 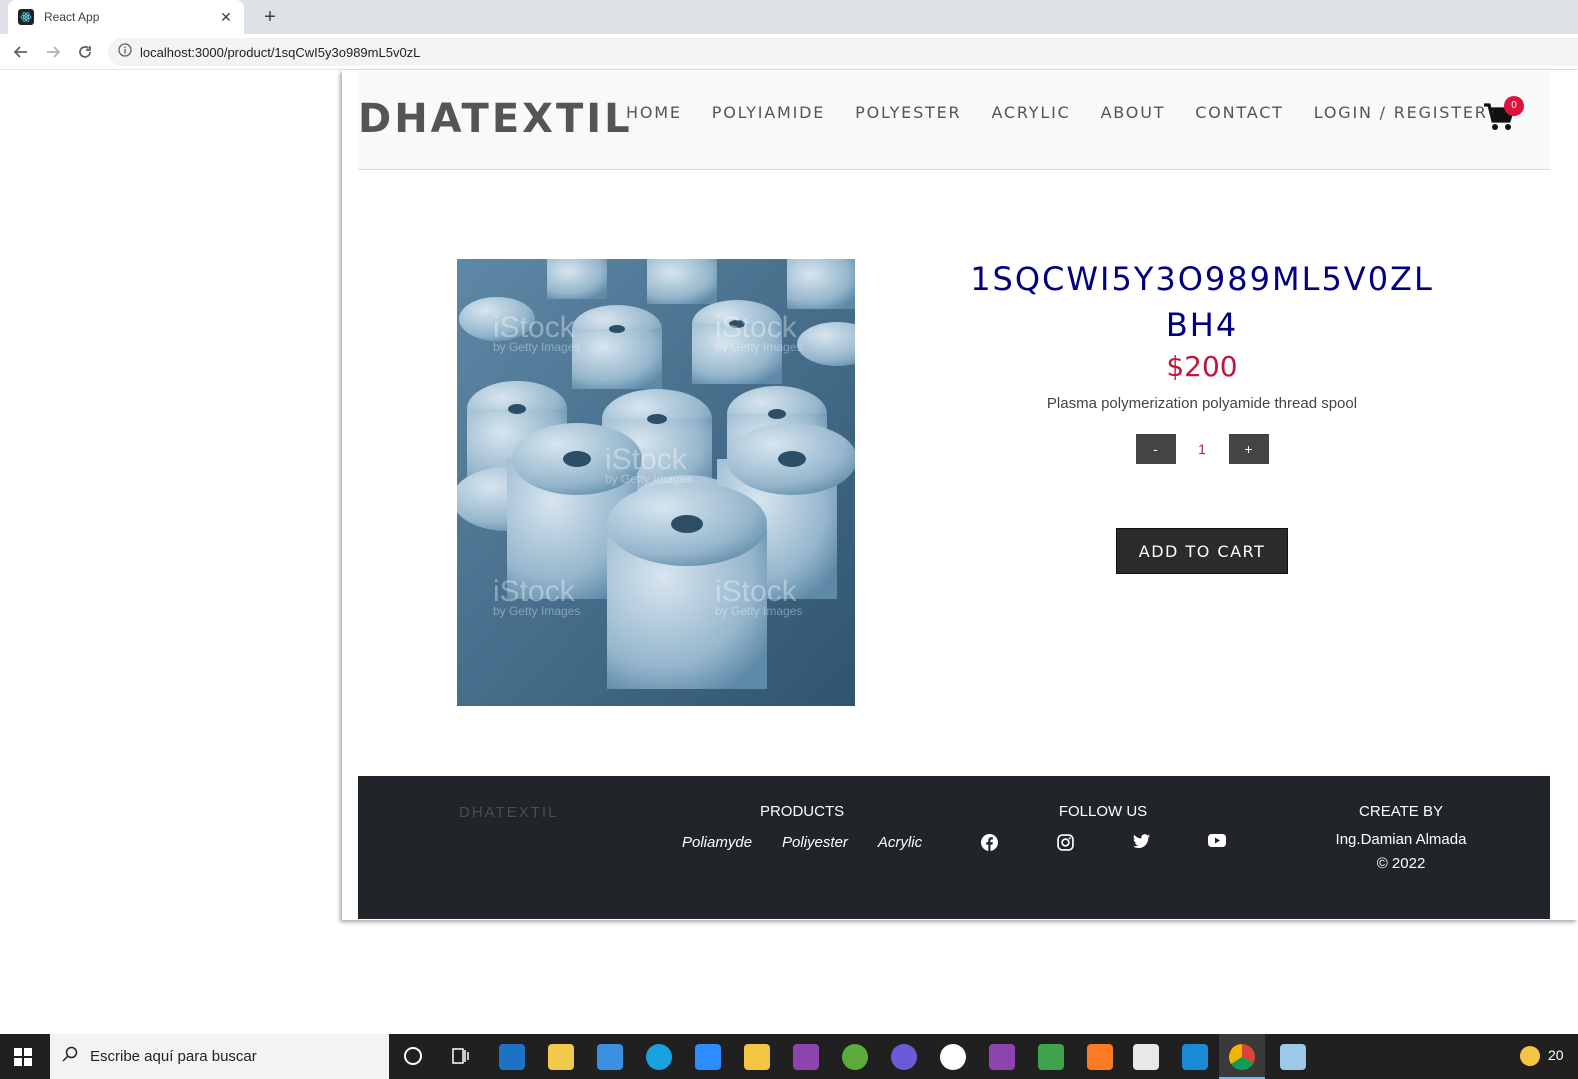 What do you see at coordinates (802, 811) in the screenshot?
I see `footer-products-heading: PRODUCTS` at bounding box center [802, 811].